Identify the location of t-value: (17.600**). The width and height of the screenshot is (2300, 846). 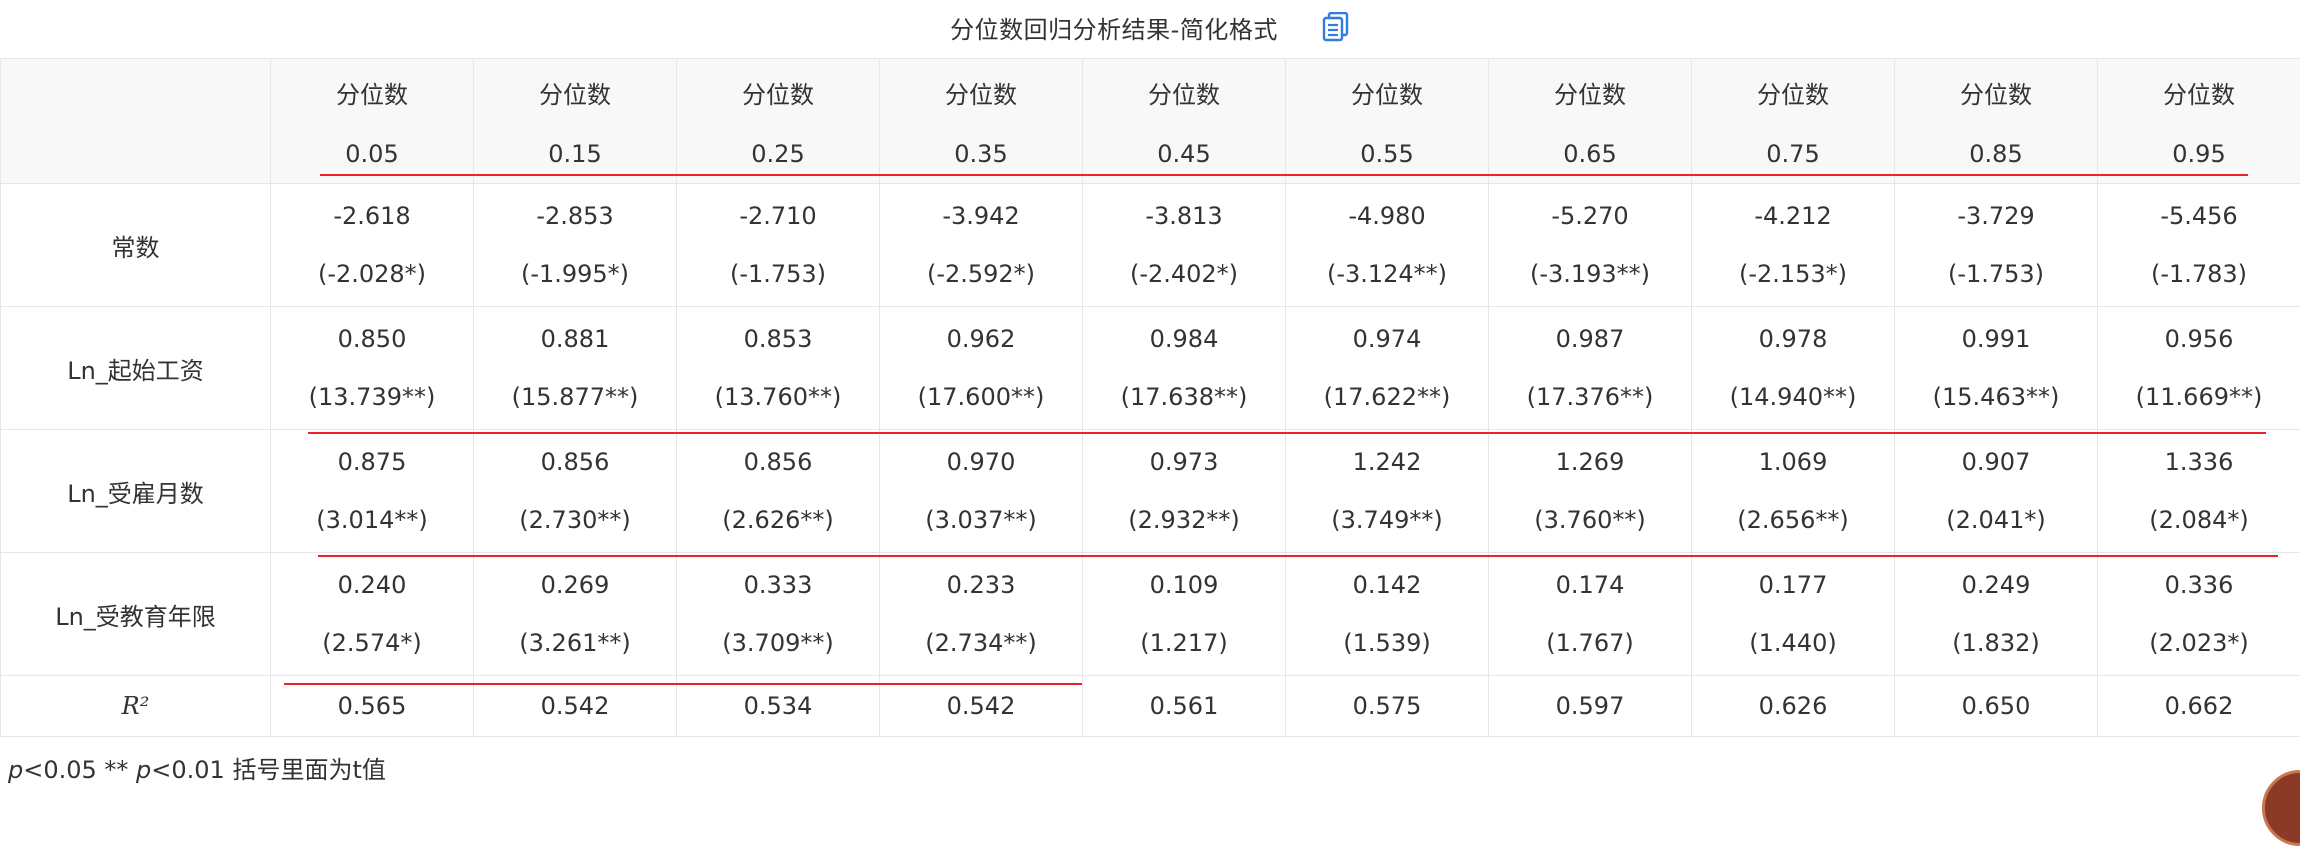
(981, 397).